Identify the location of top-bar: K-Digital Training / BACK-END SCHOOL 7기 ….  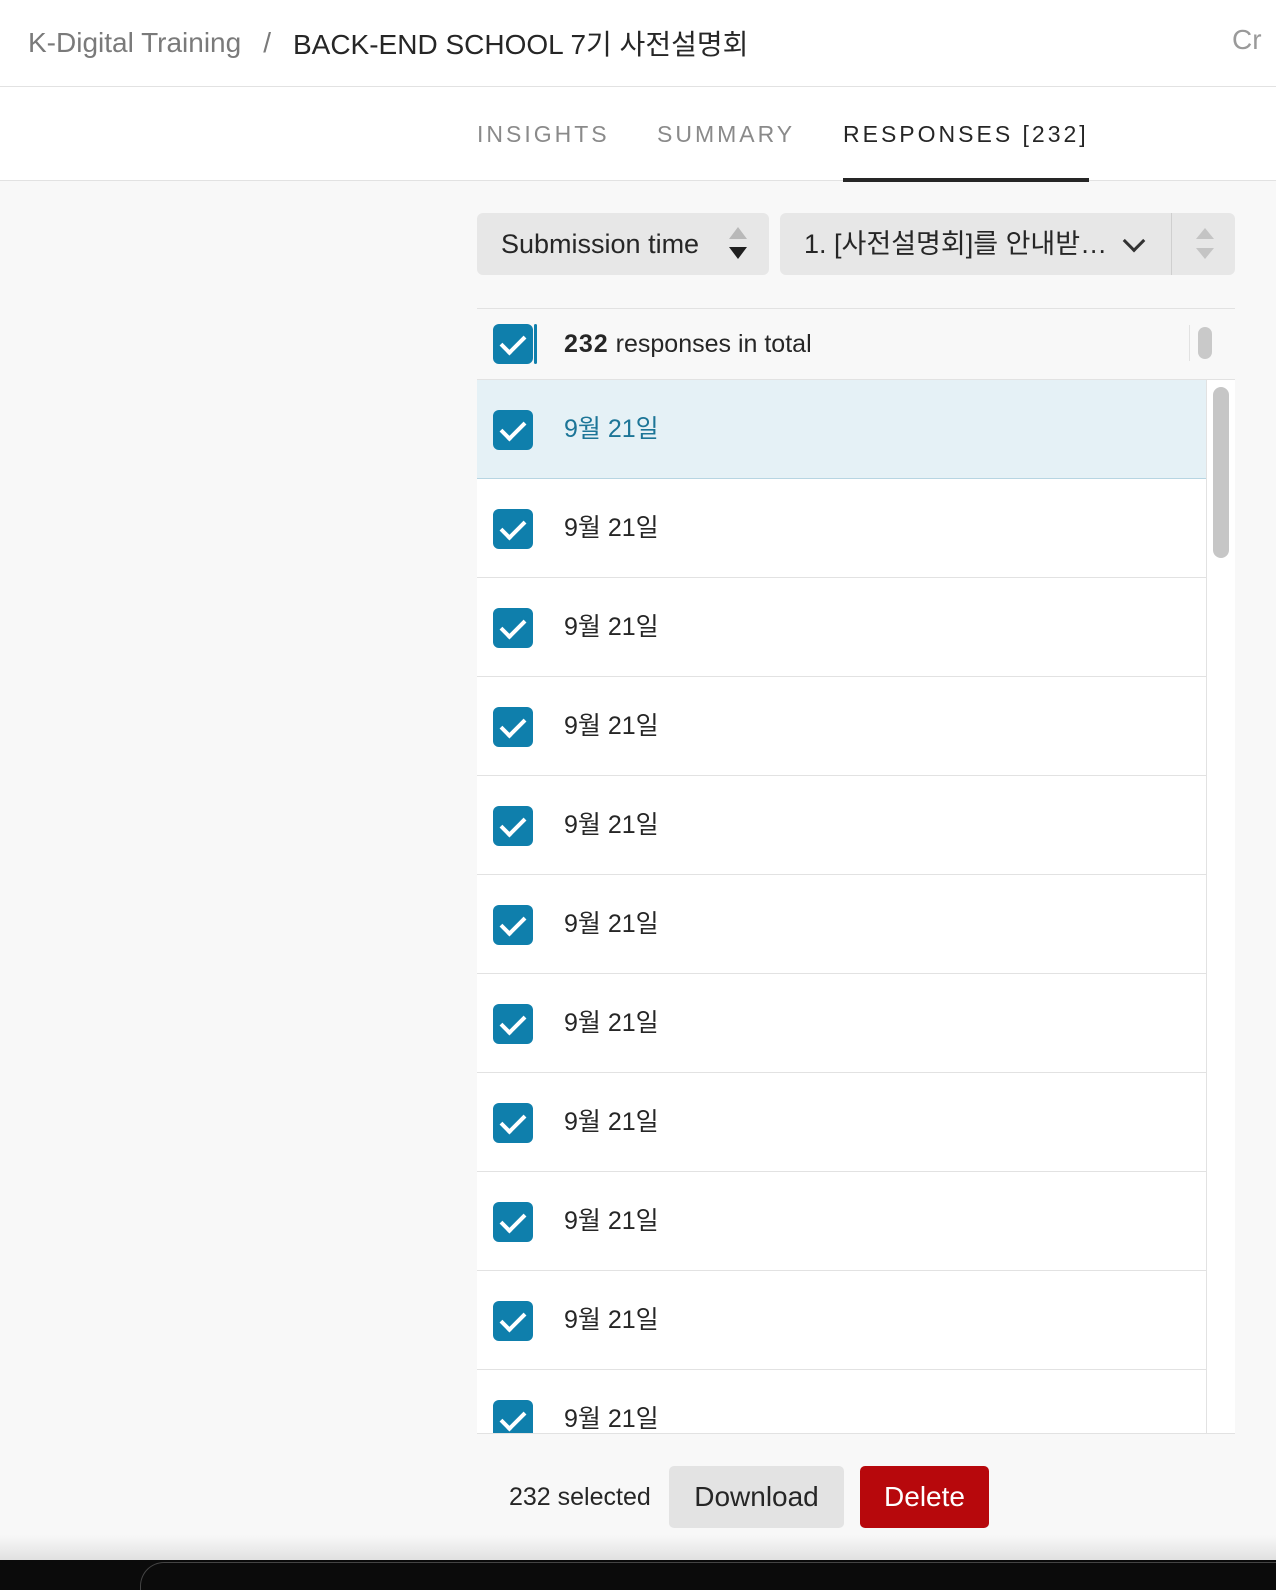
(638, 43).